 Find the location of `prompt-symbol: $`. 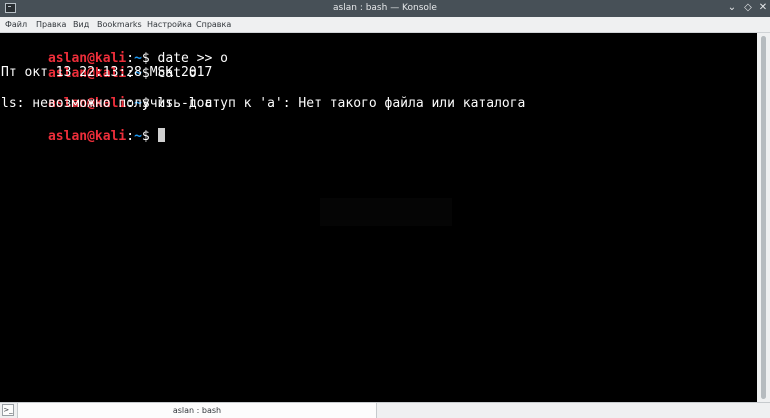

prompt-symbol: $ is located at coordinates (145, 136).